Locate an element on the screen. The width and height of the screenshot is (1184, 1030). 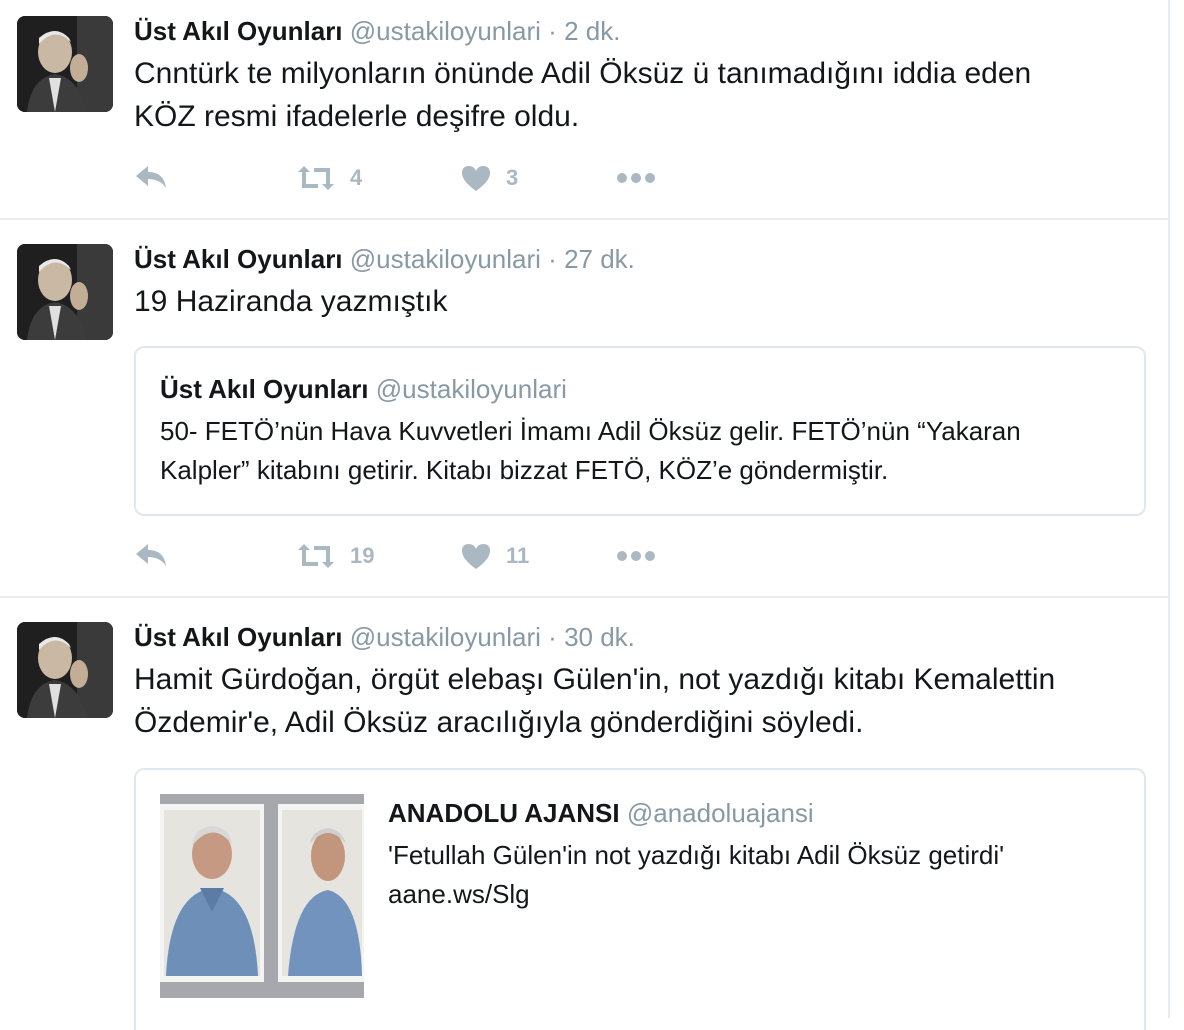
retweet-button: 4 is located at coordinates (329, 178).